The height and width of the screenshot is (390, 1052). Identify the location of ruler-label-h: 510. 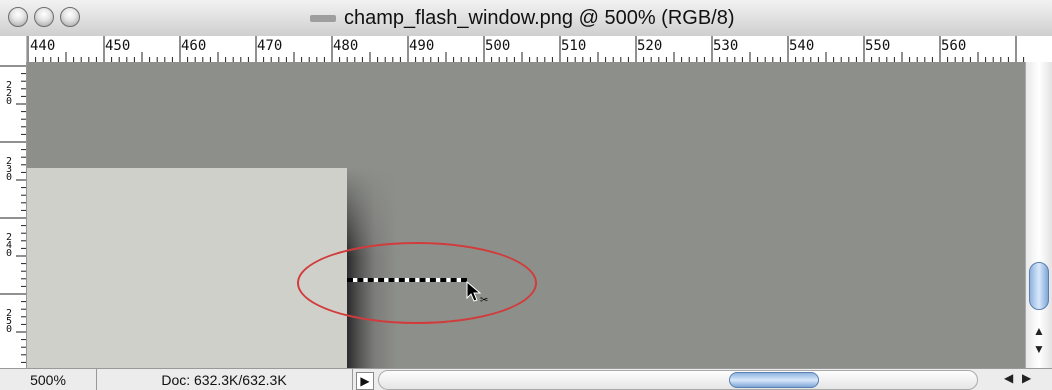
(574, 46).